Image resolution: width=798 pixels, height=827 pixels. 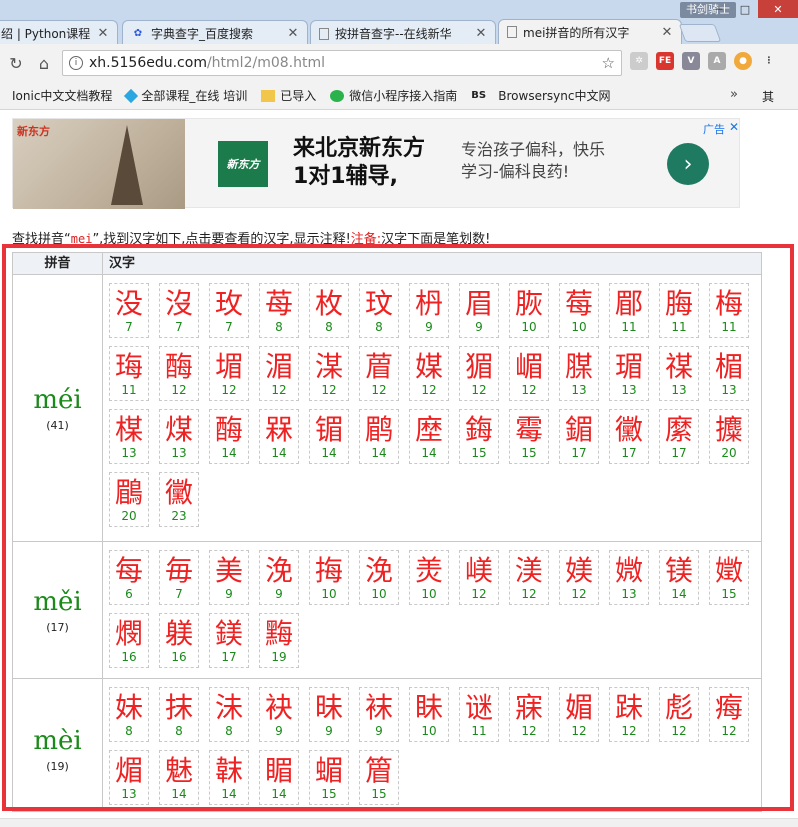 I want to click on hanzi-cell: 霉 15, so click(x=529, y=436).